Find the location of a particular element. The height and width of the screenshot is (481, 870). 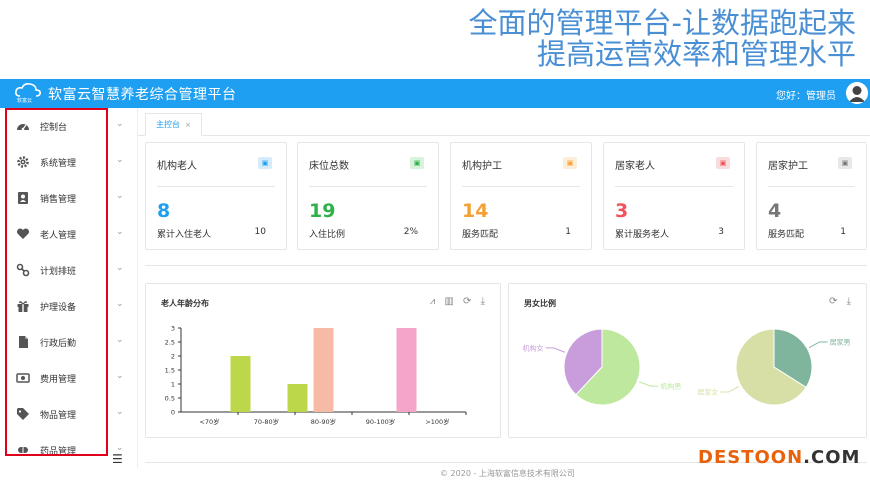

sidebar-toggle-icon: ☰ is located at coordinates (117, 459).